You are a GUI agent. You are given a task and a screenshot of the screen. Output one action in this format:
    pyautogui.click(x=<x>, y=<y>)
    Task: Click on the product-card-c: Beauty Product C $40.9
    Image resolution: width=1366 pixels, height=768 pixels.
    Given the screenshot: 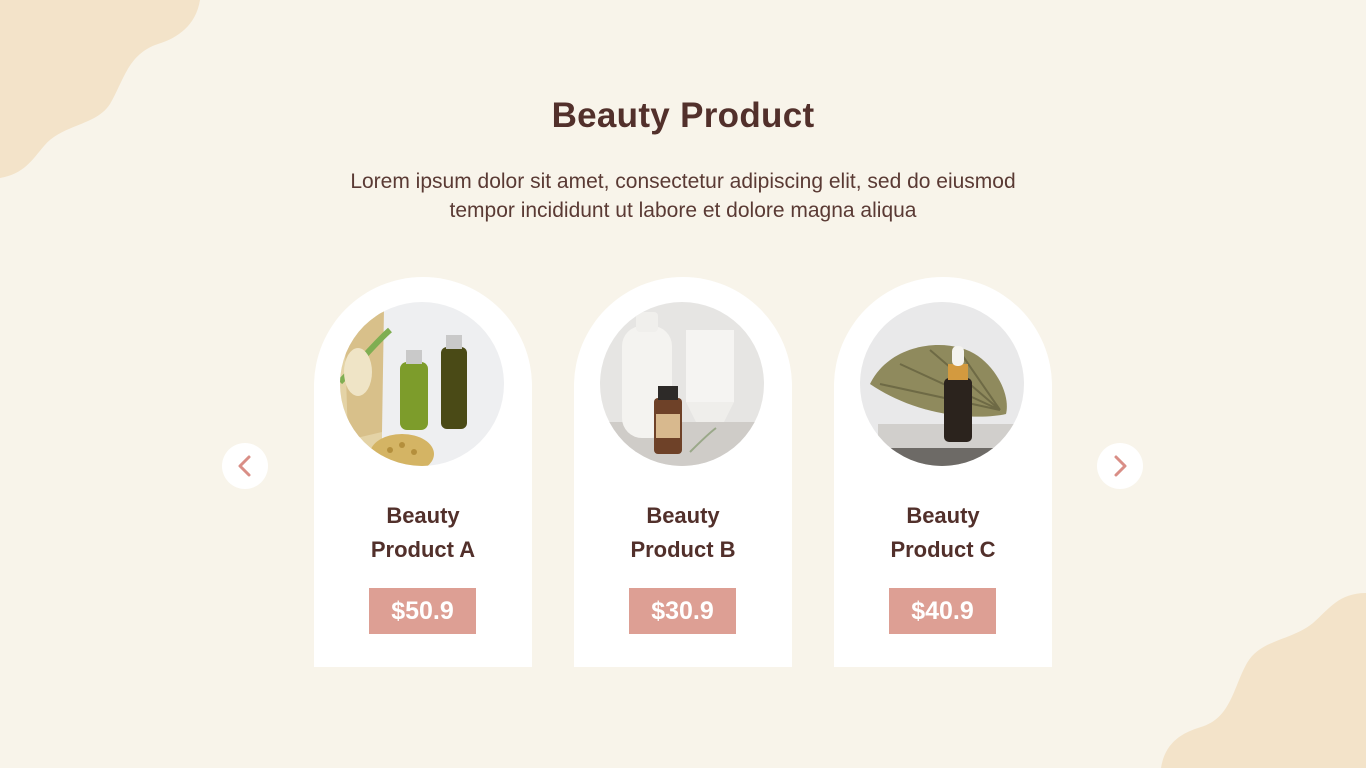 What is the action you would take?
    pyautogui.click(x=943, y=472)
    